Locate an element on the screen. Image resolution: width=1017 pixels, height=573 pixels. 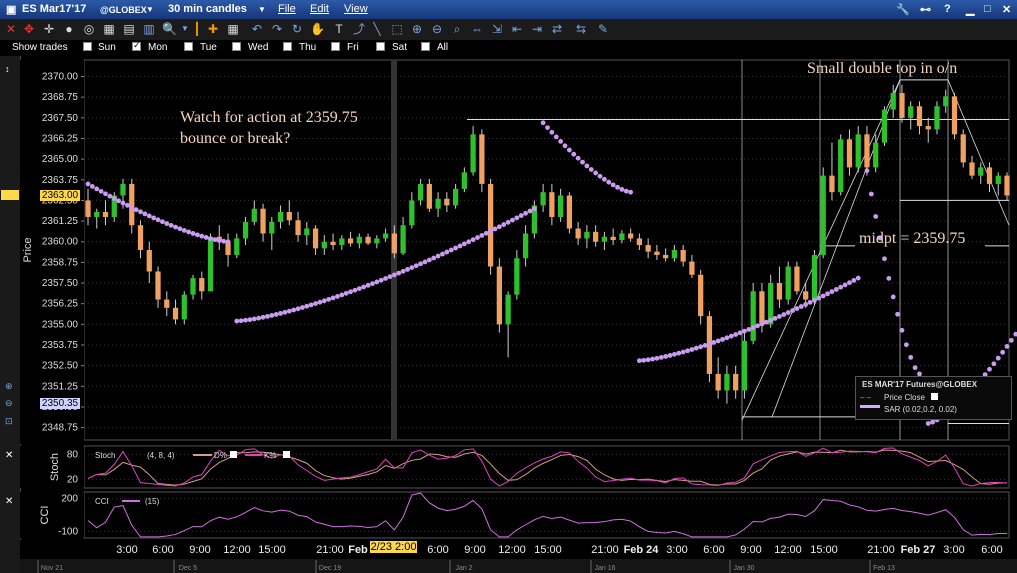
checkbox-price-close is located at coordinates (934, 396).